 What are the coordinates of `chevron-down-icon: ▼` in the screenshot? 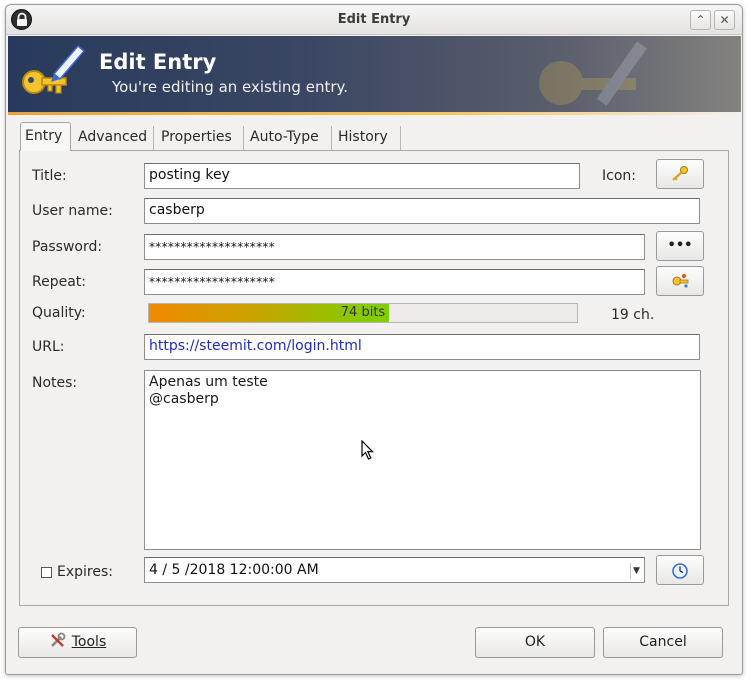 It's located at (636, 571).